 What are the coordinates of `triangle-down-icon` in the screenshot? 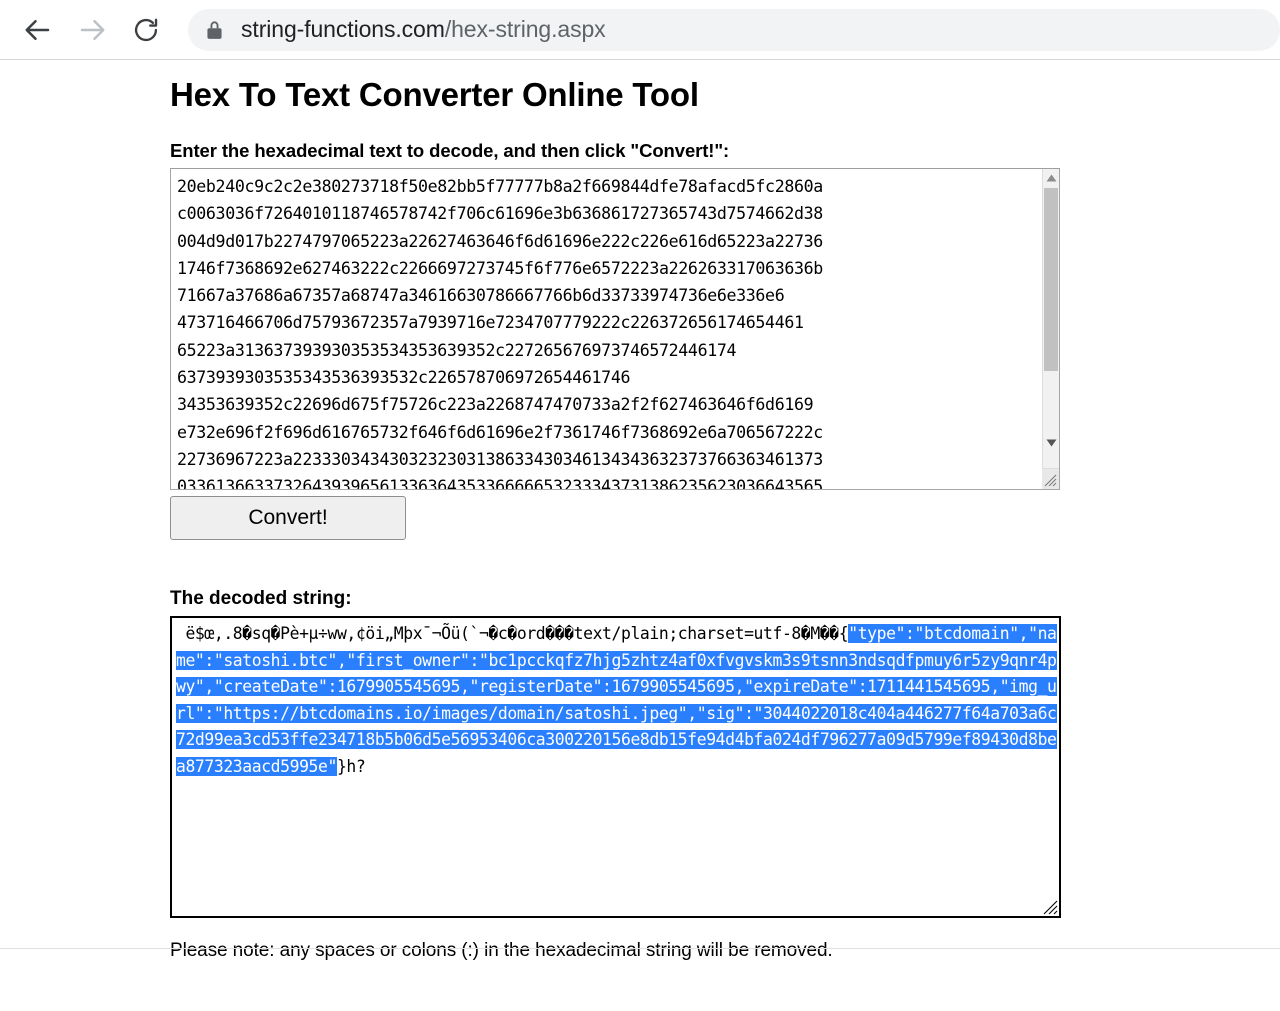 It's located at (1051, 443).